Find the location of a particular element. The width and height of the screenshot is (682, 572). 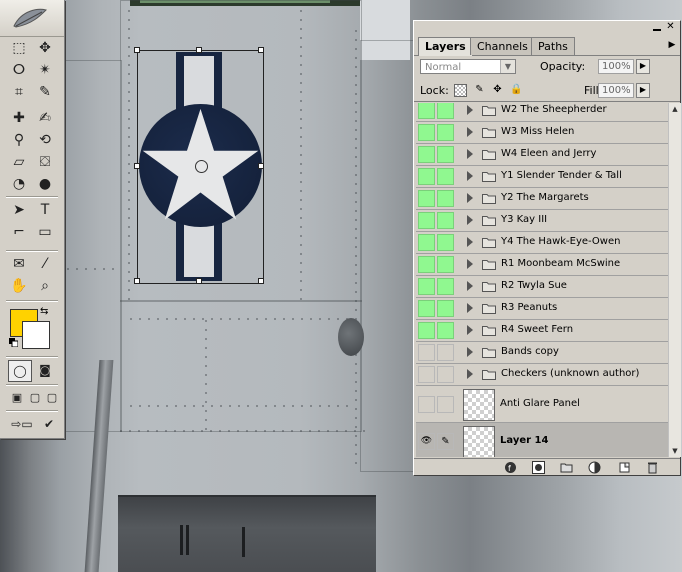

zoom-tool: ⌕ is located at coordinates (45, 286).